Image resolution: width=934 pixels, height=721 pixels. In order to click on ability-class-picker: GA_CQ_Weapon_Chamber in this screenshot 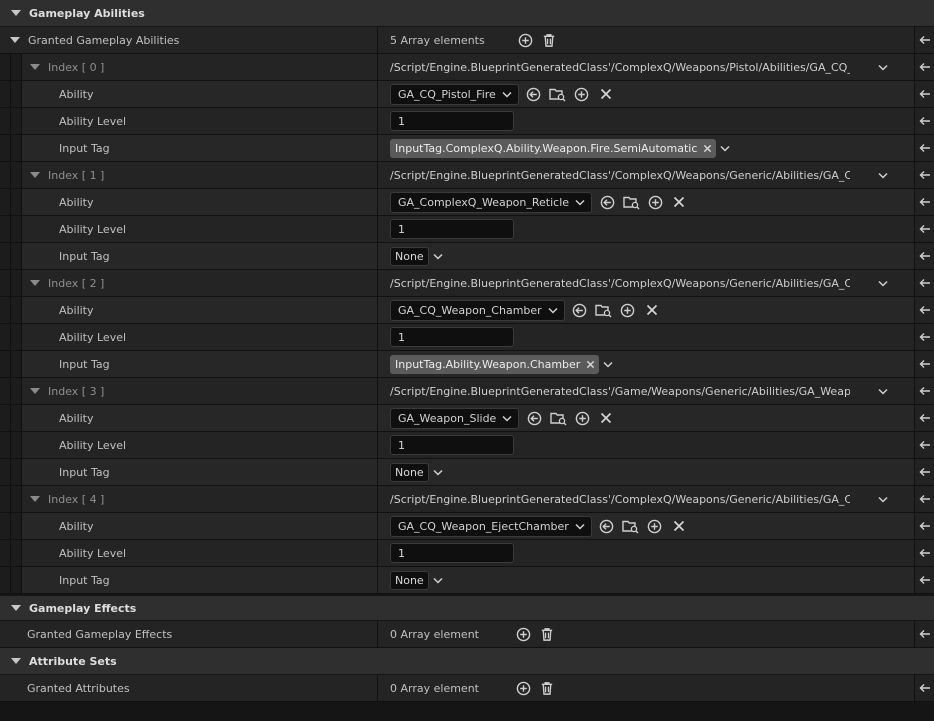, I will do `click(477, 310)`.